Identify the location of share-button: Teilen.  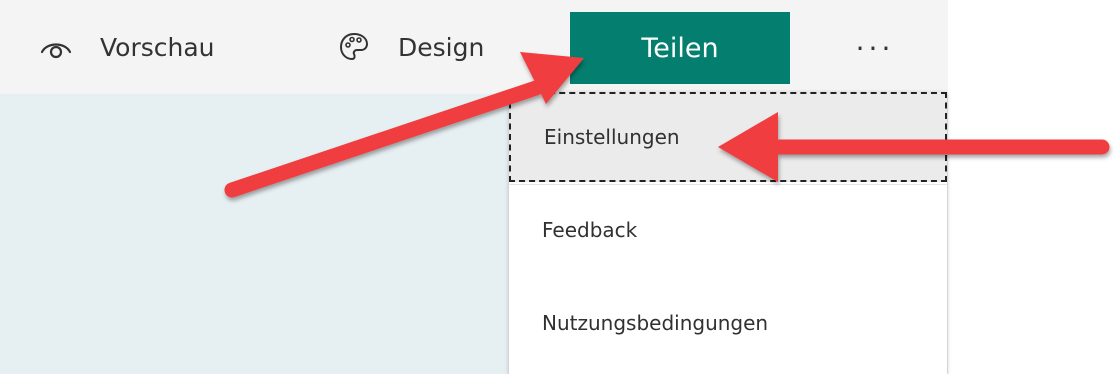
(680, 48).